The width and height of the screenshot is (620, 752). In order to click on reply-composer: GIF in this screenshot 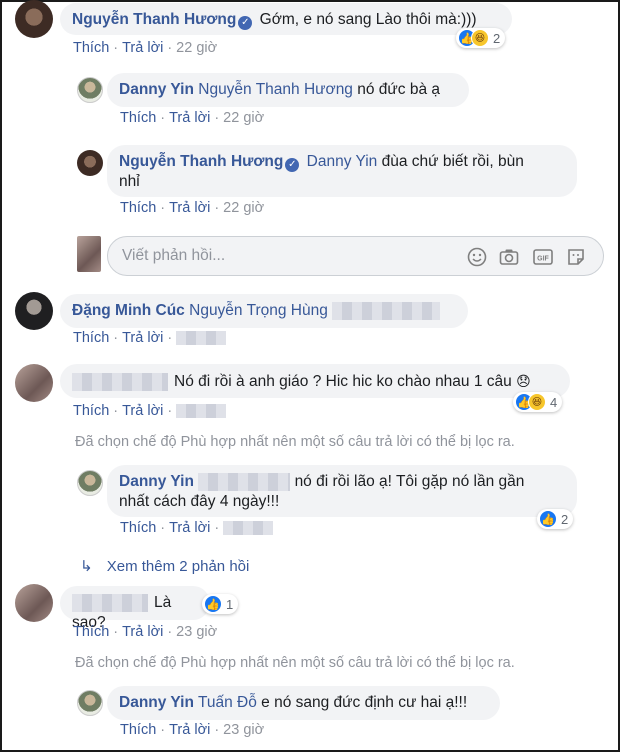, I will do `click(355, 256)`.